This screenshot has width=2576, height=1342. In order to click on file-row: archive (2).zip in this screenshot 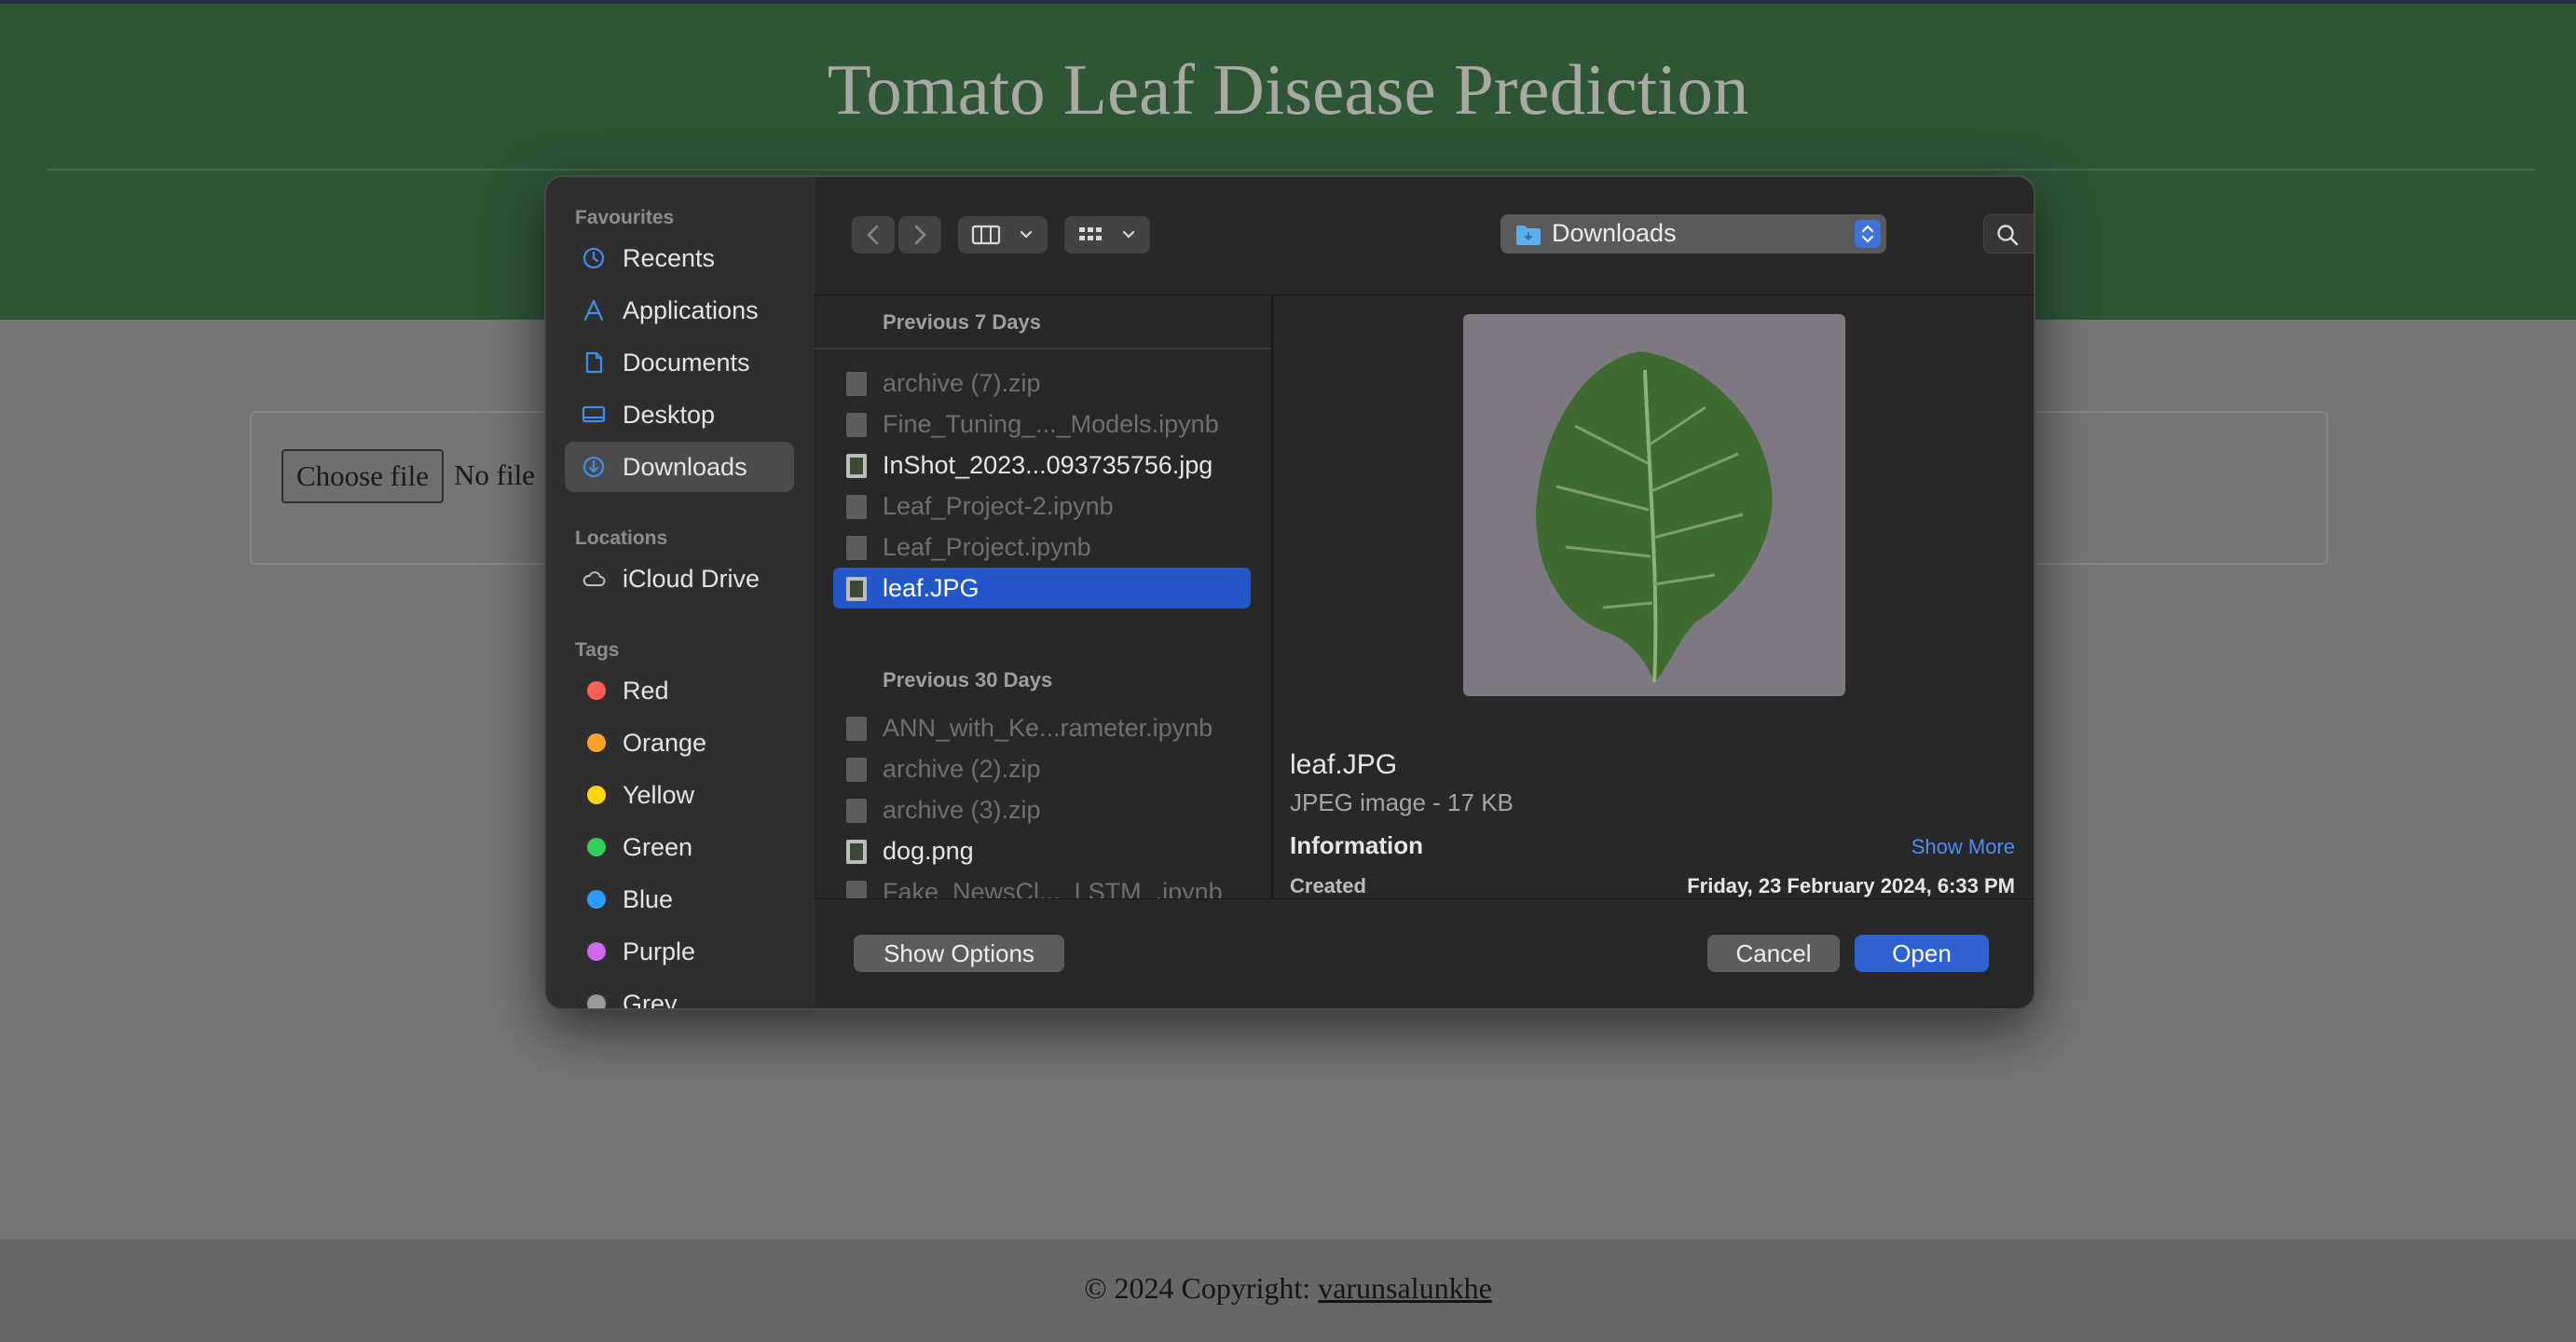, I will do `click(1042, 769)`.